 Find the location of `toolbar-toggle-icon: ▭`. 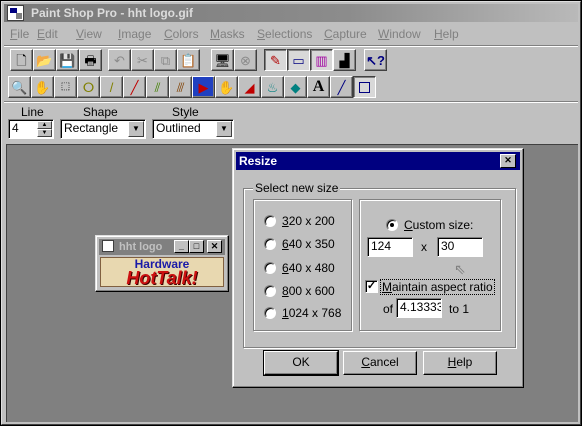

toolbar-toggle-icon: ▭ is located at coordinates (298, 60).